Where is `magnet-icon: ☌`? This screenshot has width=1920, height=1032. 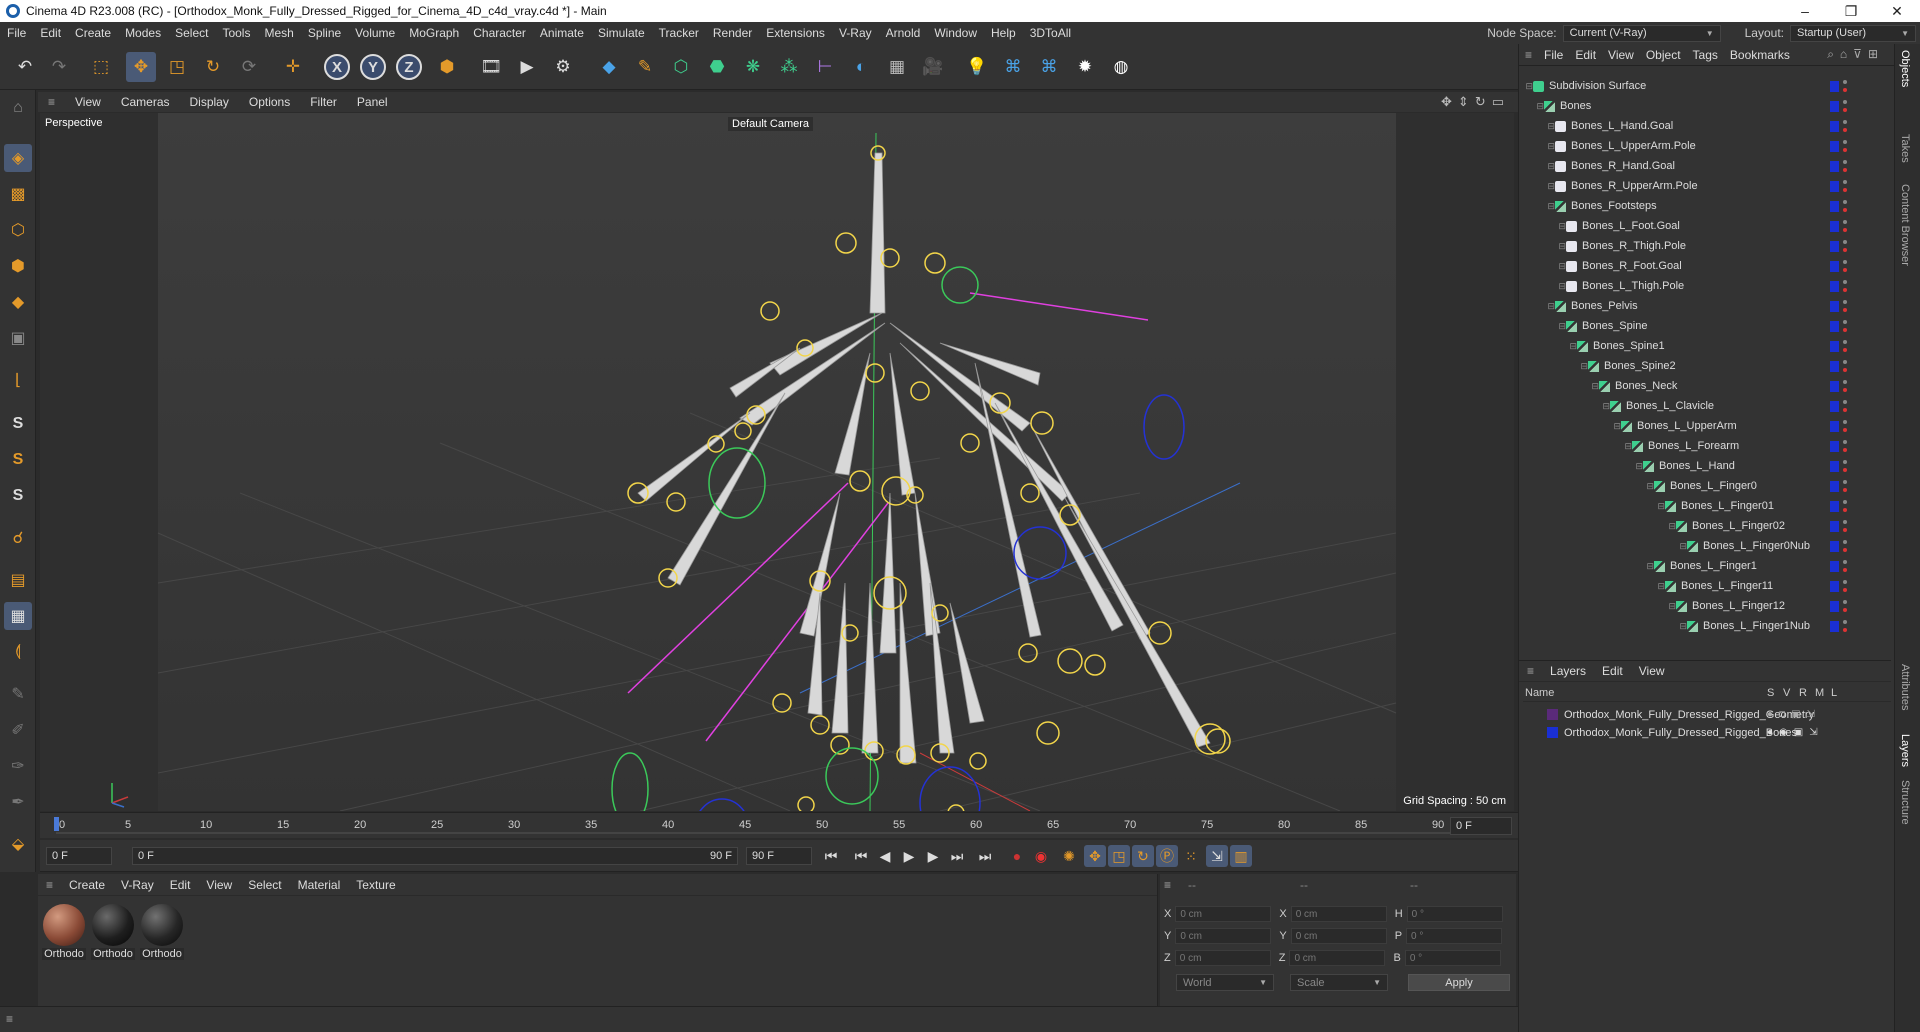 magnet-icon: ☌ is located at coordinates (18, 538).